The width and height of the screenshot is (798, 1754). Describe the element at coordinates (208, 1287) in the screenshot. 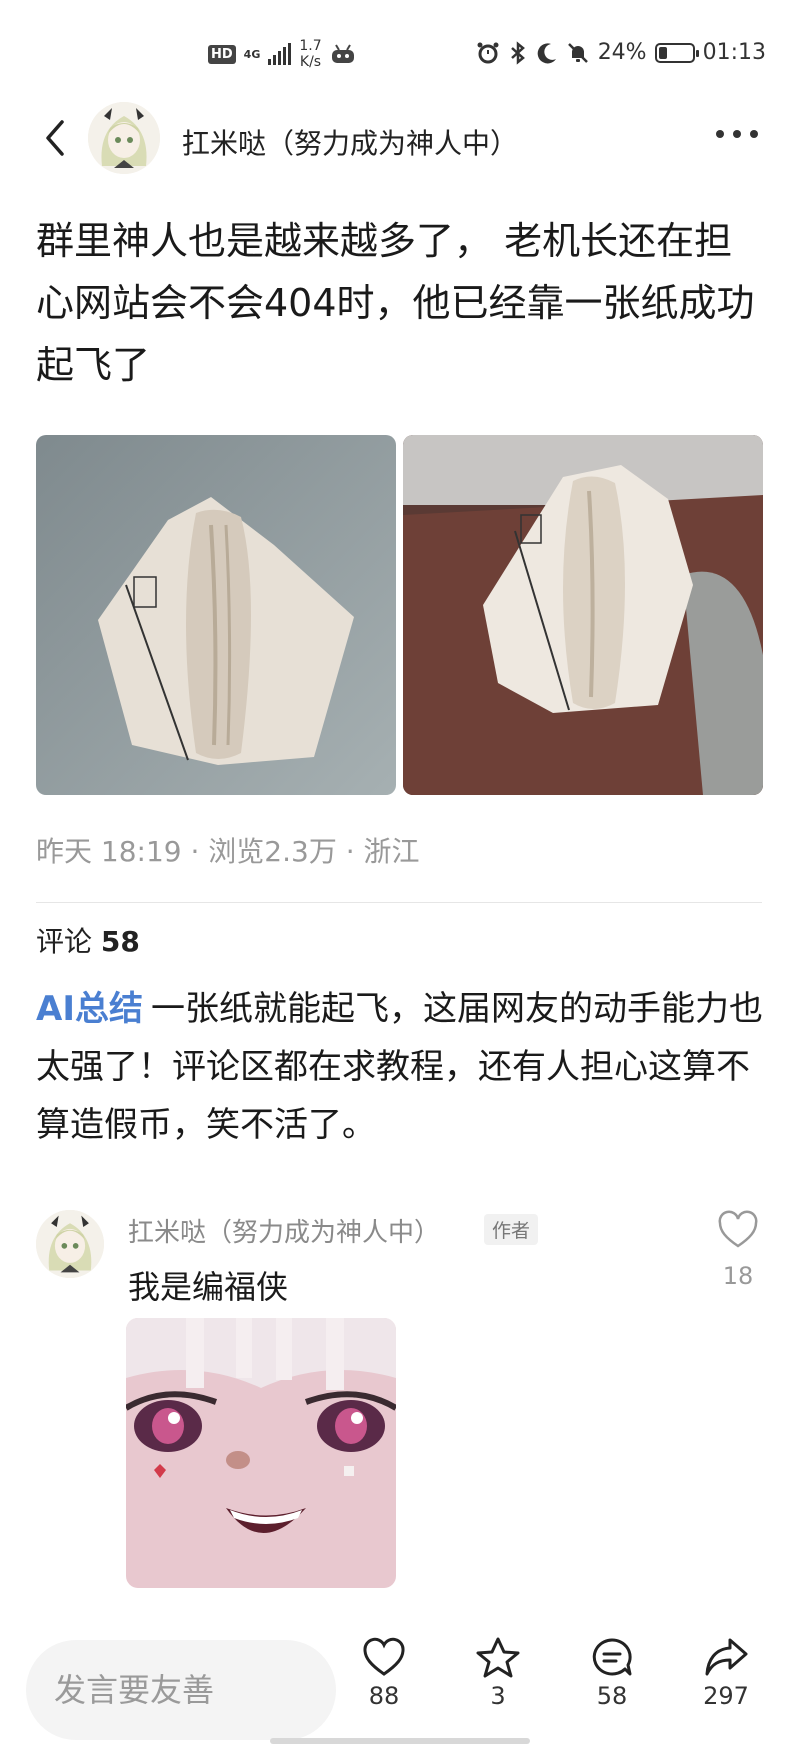

I see `comment-text: 我是编福侠` at that location.